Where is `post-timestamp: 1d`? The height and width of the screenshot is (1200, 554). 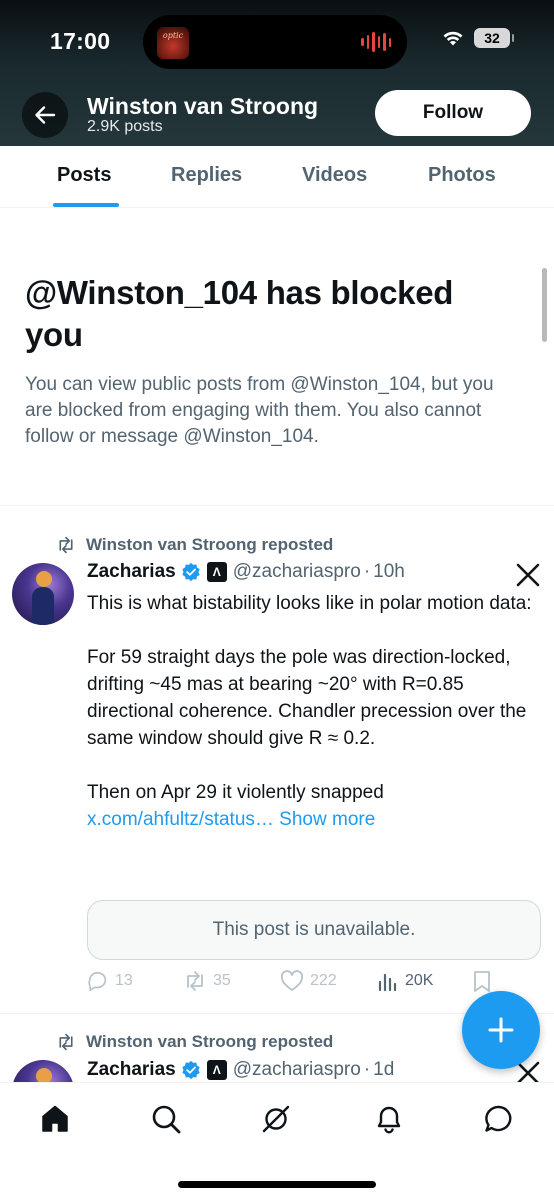
post-timestamp: 1d is located at coordinates (383, 1070).